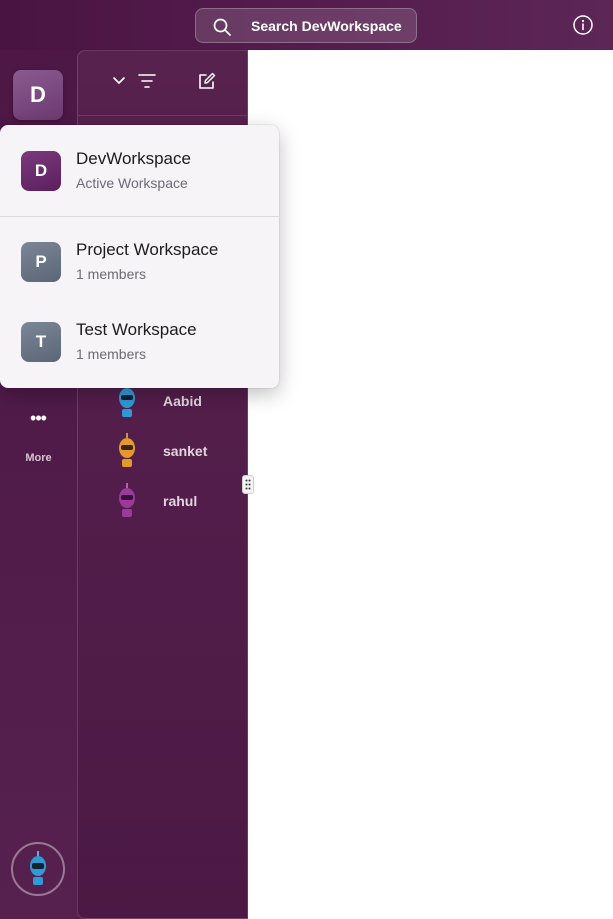 The image size is (613, 919). Describe the element at coordinates (41, 171) in the screenshot. I see `workspace-tile: D` at that location.